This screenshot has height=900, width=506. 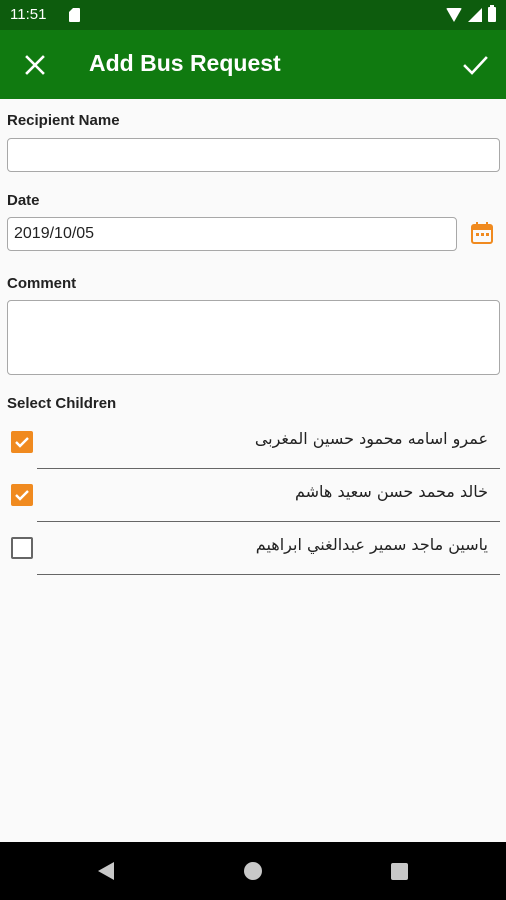 I want to click on page-title: Add Bus Request, so click(x=185, y=63).